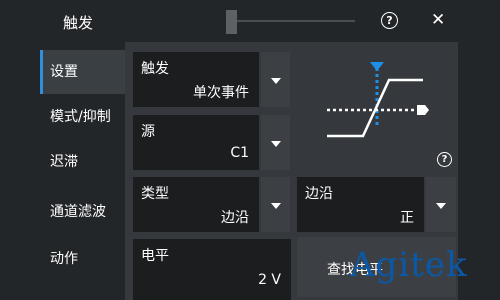  Describe the element at coordinates (82, 162) in the screenshot. I see `sidebar-item-hysteresis: 迟滞` at that location.